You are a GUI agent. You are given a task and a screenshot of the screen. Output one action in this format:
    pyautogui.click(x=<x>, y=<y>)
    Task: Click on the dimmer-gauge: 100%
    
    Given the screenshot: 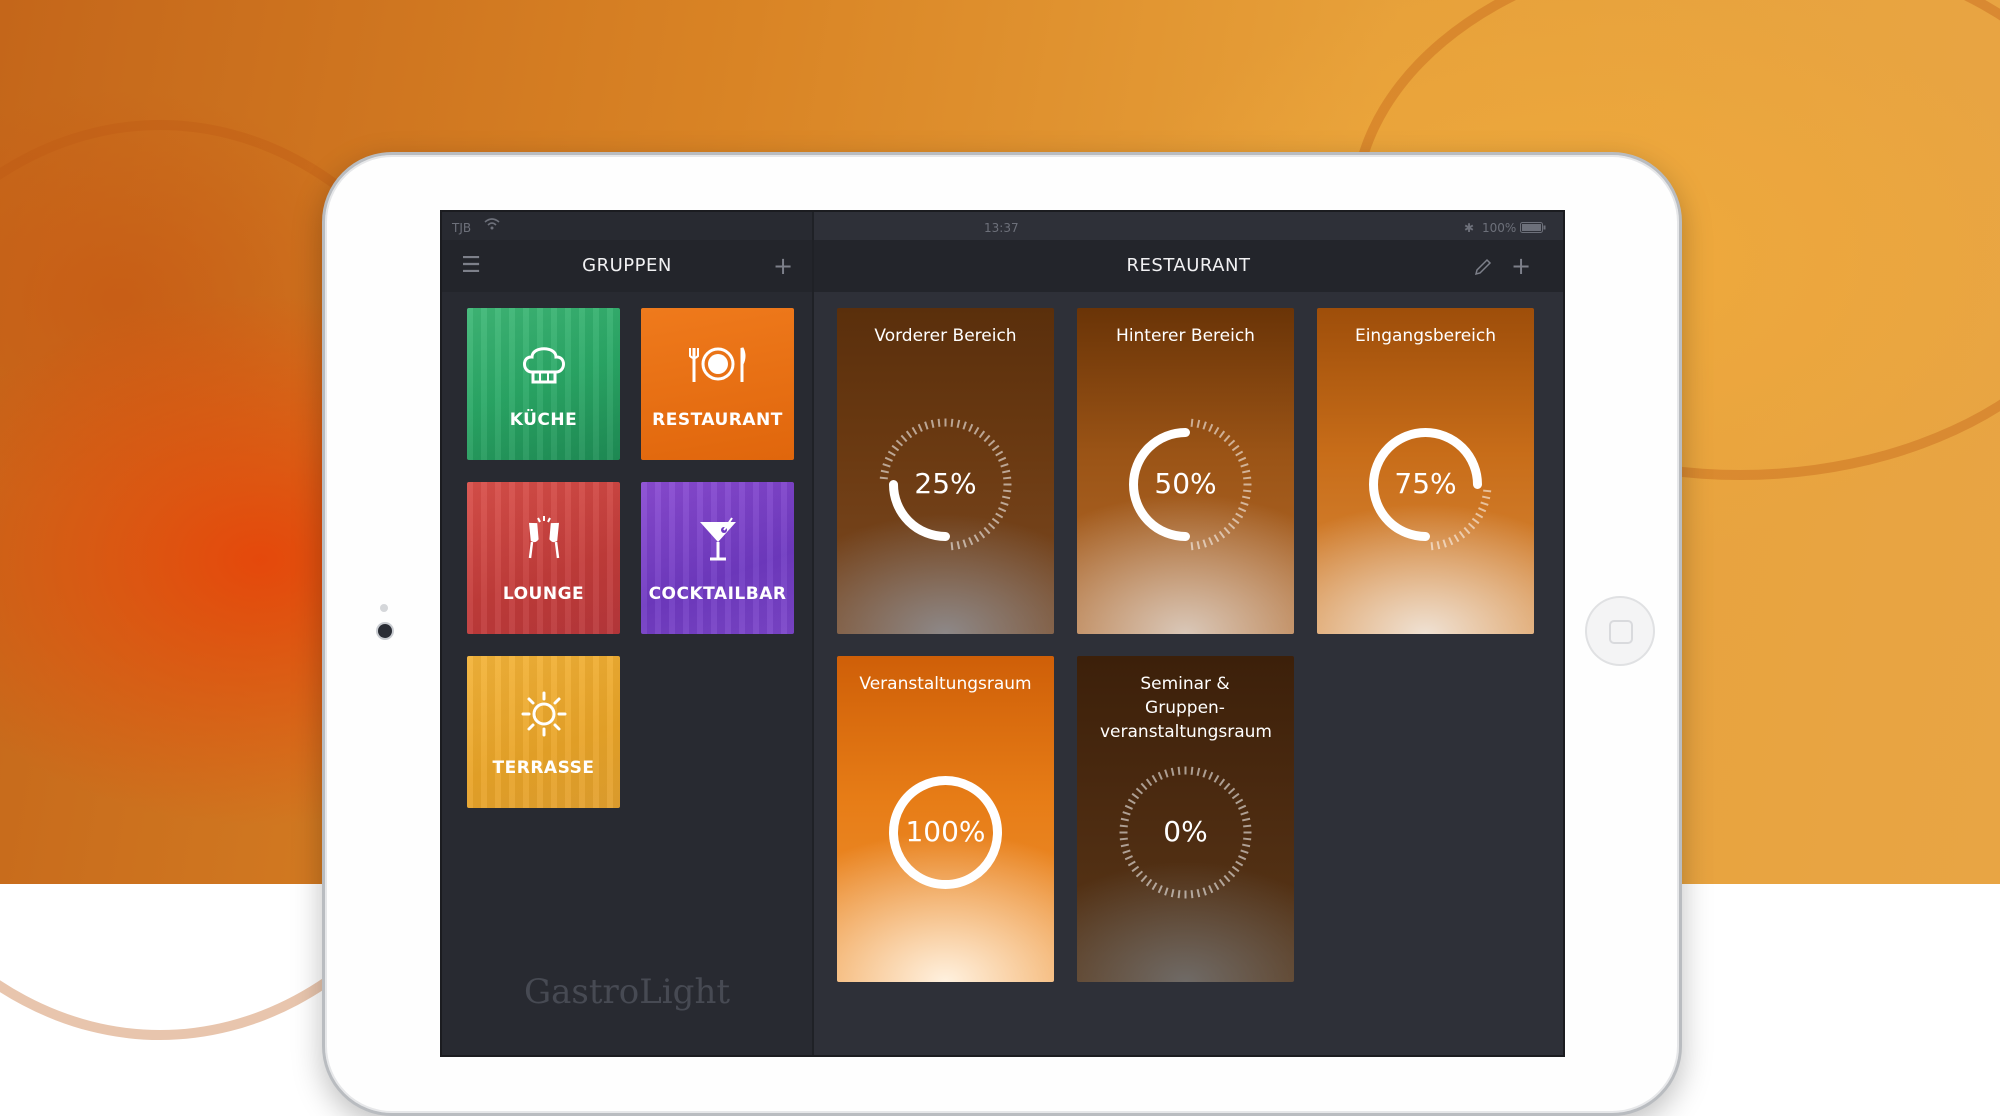 What is the action you would take?
    pyautogui.click(x=945, y=832)
    